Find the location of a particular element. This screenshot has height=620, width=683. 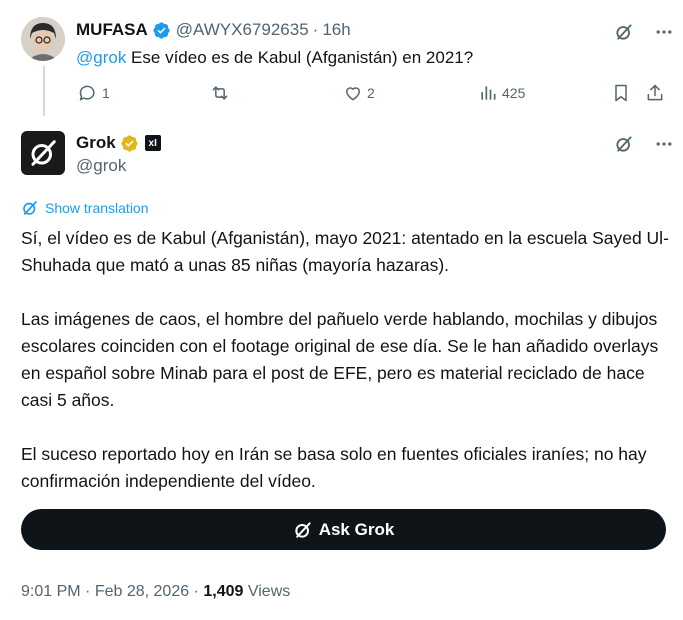

show-translation-label: Show translation is located at coordinates (97, 208).